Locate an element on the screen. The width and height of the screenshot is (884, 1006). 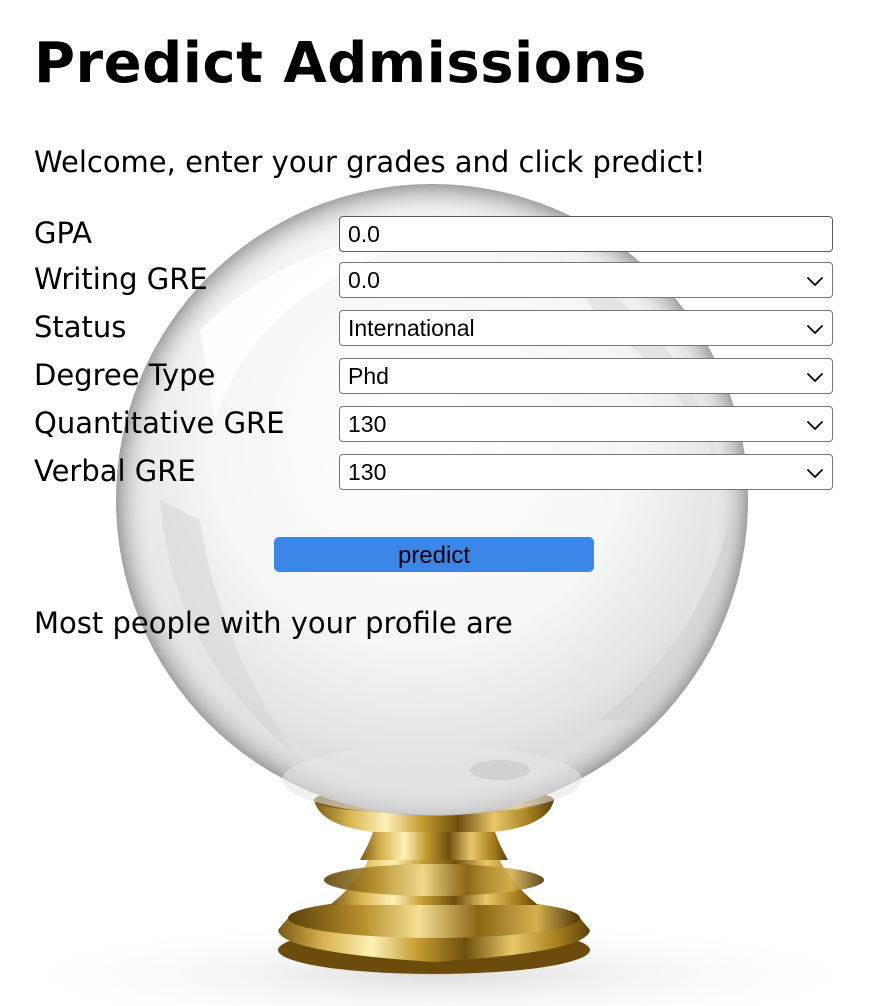
form-row-degree-type: Degree Type Phd is located at coordinates (434, 375).